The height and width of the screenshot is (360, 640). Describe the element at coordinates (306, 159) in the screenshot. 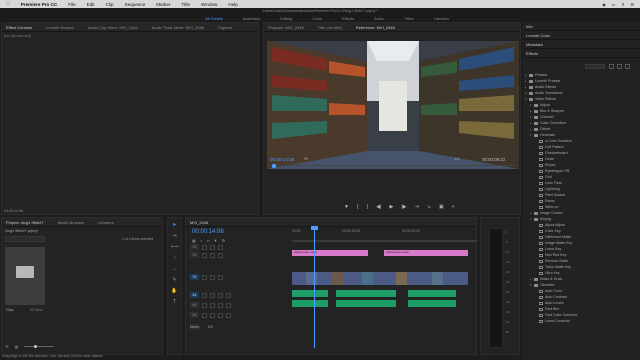

I see `fit-dropdown: Fit` at that location.